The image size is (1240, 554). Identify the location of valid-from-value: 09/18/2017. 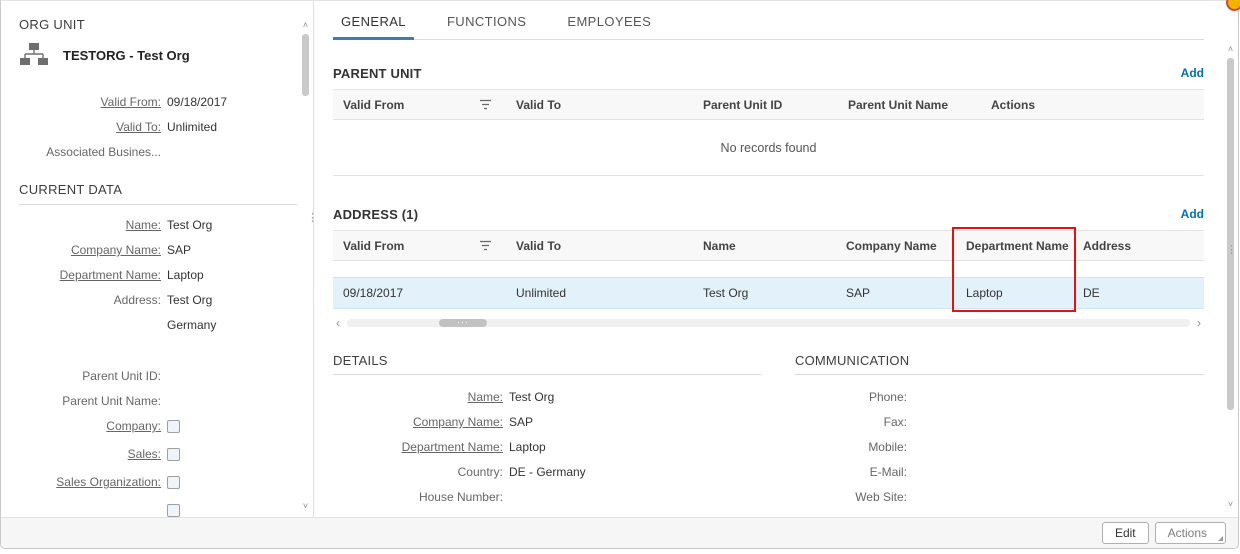
(197, 102).